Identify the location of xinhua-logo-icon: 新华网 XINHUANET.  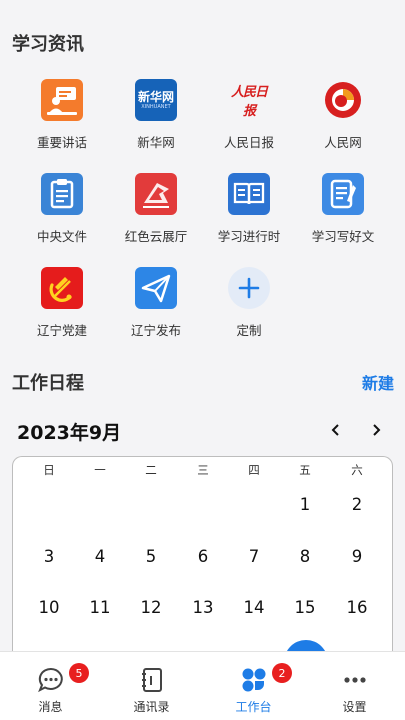
(156, 100).